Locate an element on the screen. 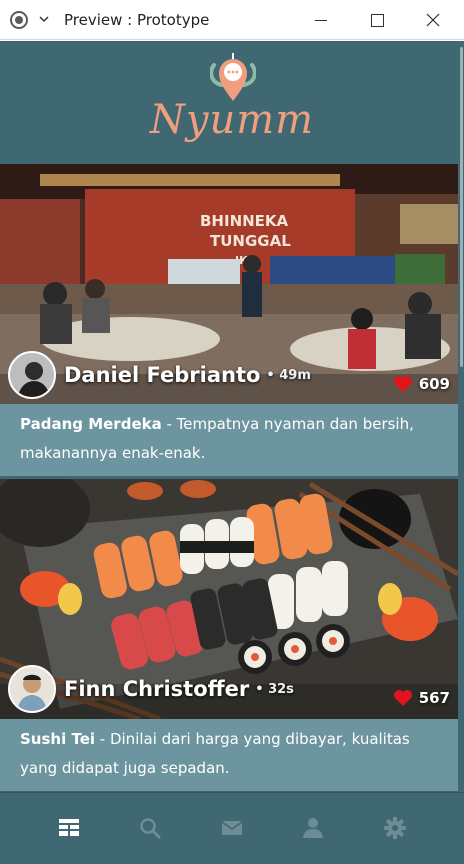 This screenshot has height=864, width=464. like-counter: 609 is located at coordinates (421, 384).